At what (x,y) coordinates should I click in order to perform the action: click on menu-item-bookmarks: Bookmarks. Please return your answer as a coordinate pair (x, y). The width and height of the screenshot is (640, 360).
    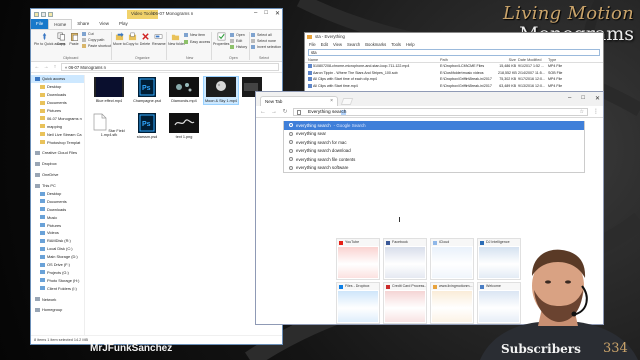
    Looking at the image, I should click on (375, 44).